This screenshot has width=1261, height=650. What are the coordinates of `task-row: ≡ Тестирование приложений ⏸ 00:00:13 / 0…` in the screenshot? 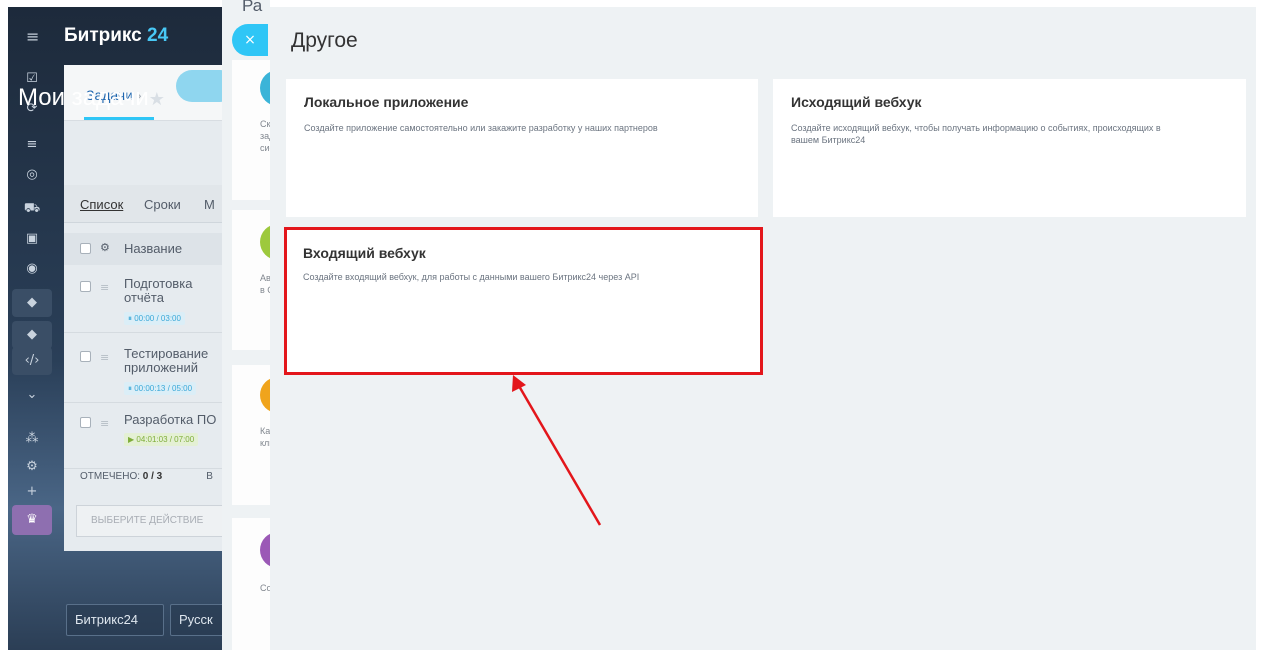 It's located at (149, 372).